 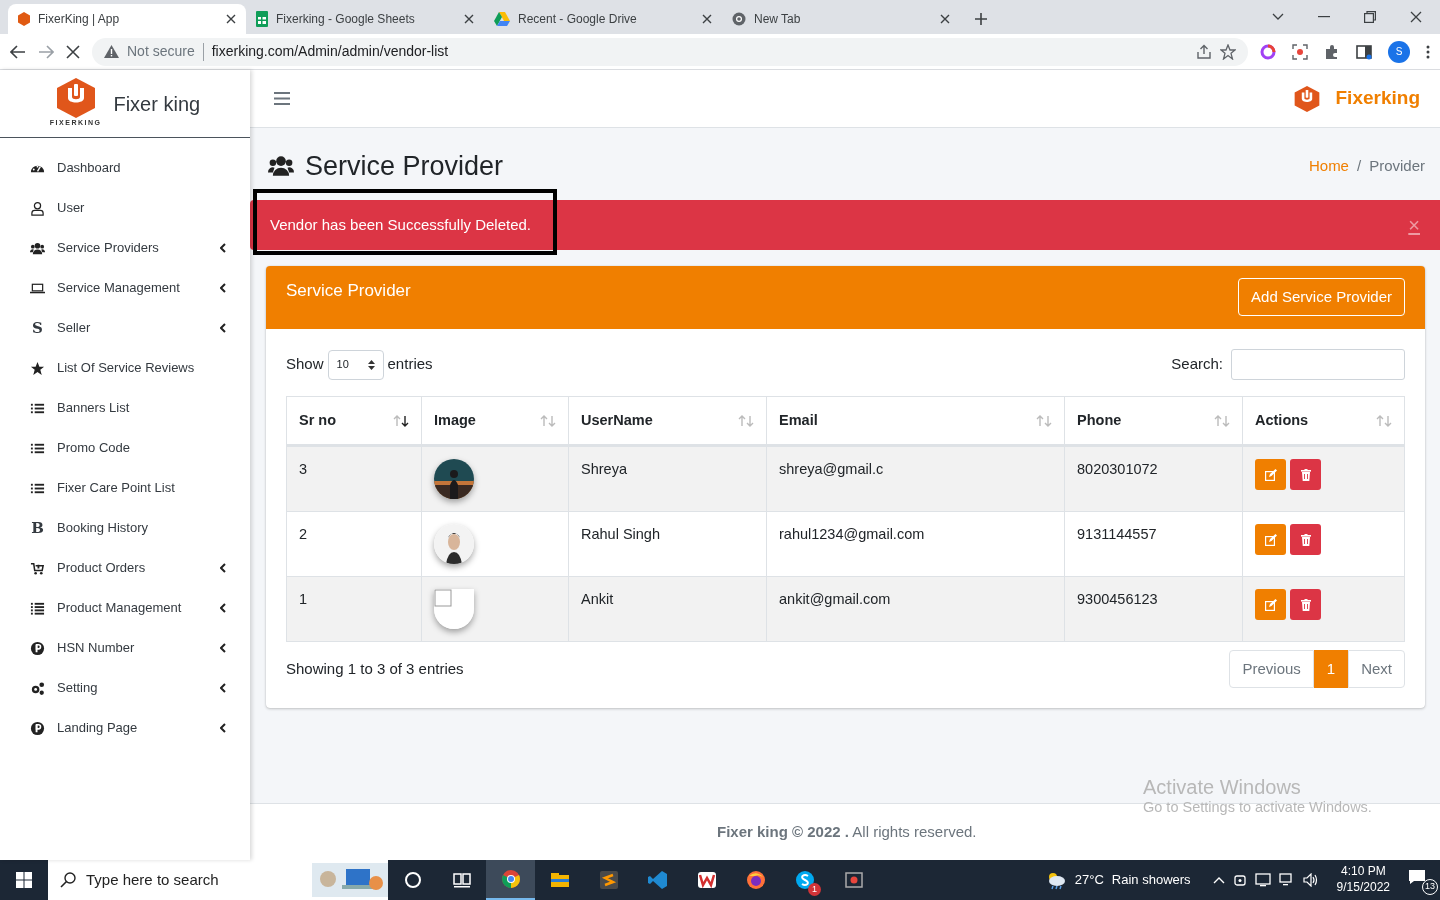 I want to click on stop-icon, so click(x=73, y=51).